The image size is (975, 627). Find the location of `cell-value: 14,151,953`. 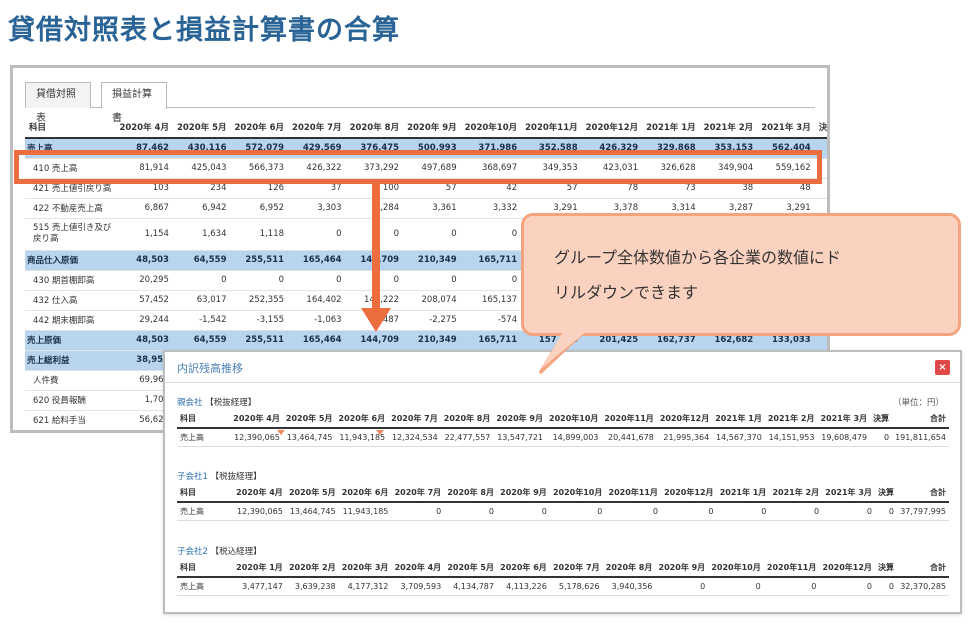

cell-value: 14,151,953 is located at coordinates (791, 437).